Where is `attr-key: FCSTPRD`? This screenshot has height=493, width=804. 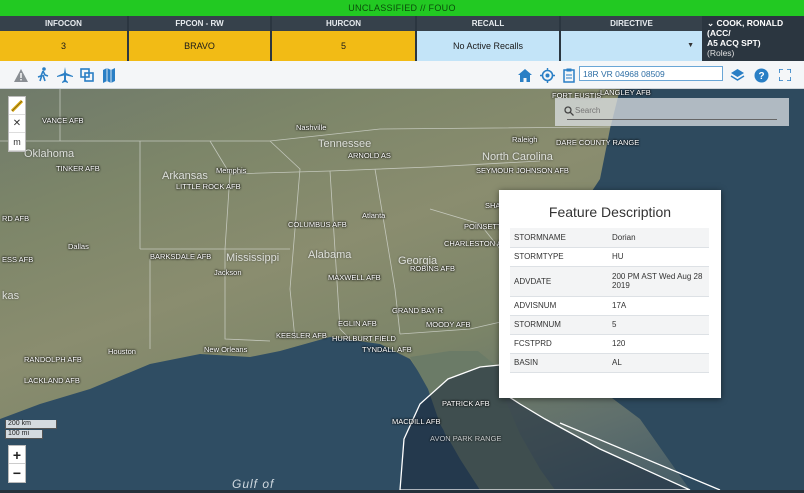 attr-key: FCSTPRD is located at coordinates (559, 344).